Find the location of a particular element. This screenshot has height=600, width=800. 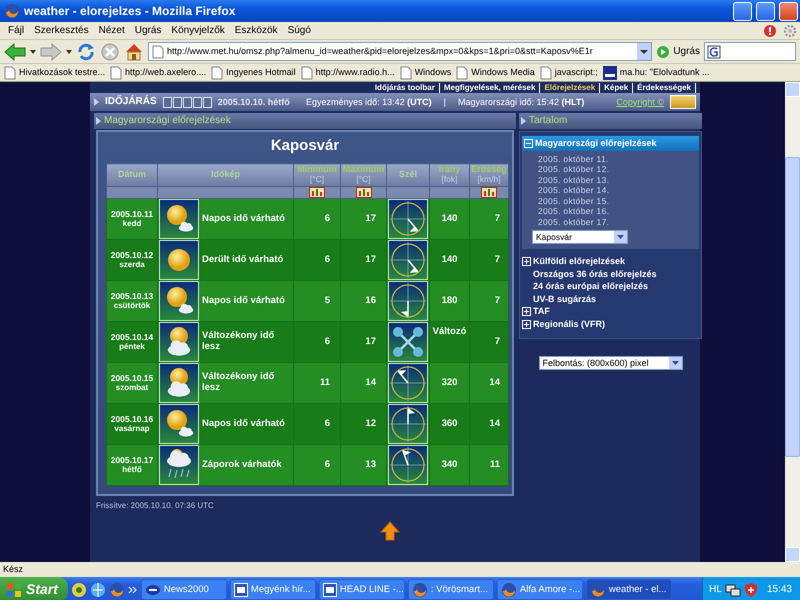

date-link: 2005. október 13. is located at coordinates (618, 180).